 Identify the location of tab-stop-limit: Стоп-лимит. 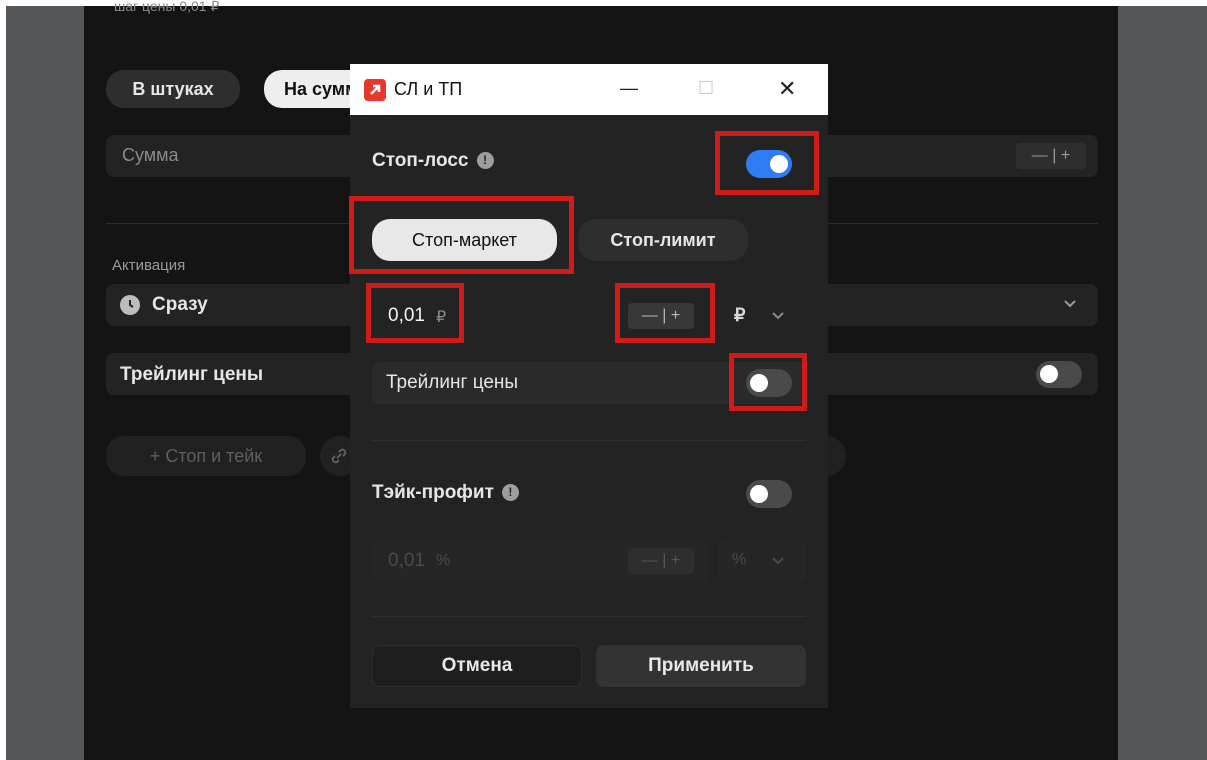
(663, 240).